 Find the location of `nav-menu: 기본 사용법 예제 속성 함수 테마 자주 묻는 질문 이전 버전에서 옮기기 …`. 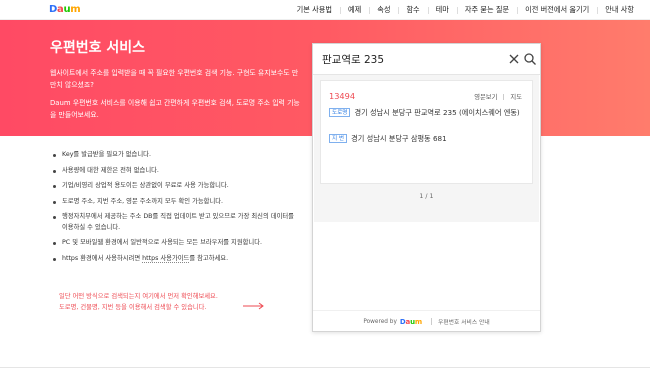

nav-menu: 기본 사용법 예제 속성 함수 테마 자주 묻는 질문 이전 버전에서 옮기기 … is located at coordinates (465, 10).